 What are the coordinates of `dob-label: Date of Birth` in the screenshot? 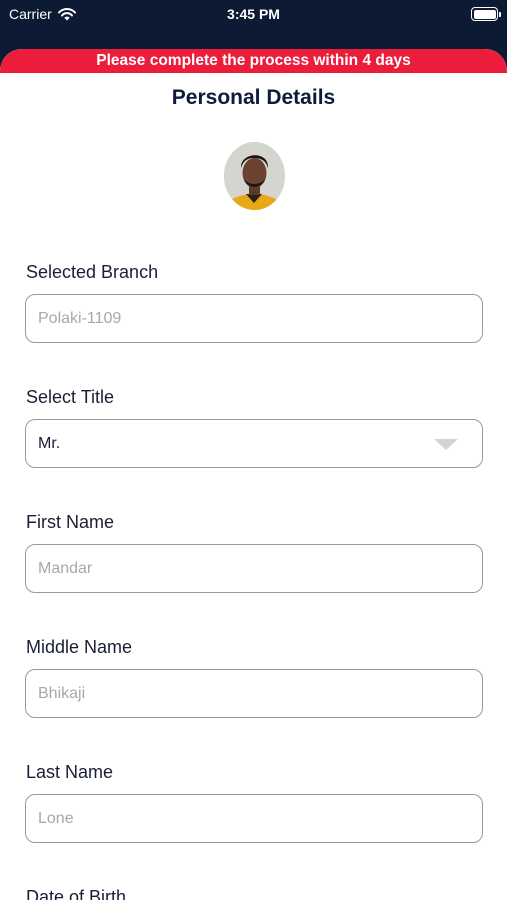 It's located at (76, 893).